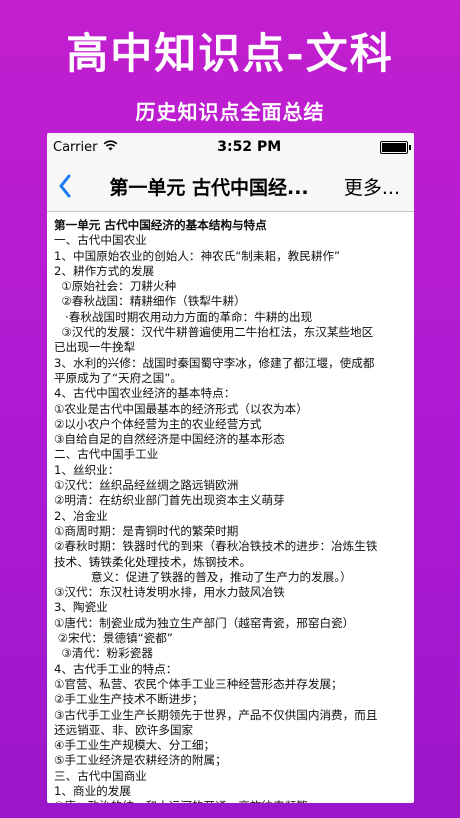 This screenshot has width=460, height=818. I want to click on article-line: 1、商业的发展, so click(92, 790).